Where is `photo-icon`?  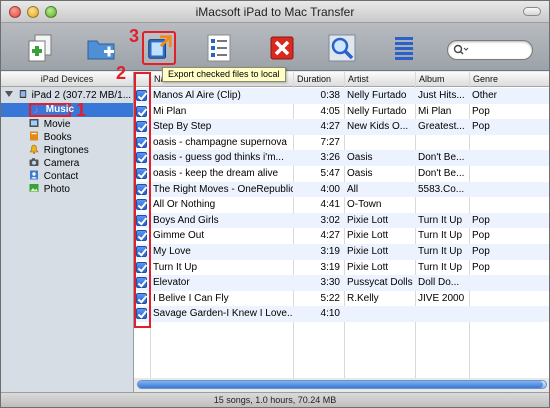 photo-icon is located at coordinates (34, 188).